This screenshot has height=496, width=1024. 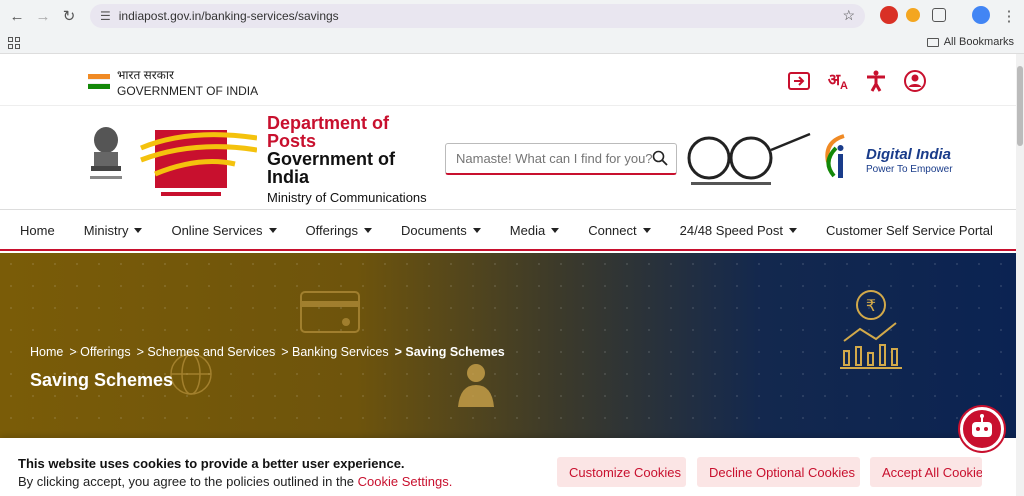 I want to click on accessibility-icon, so click(x=876, y=83).